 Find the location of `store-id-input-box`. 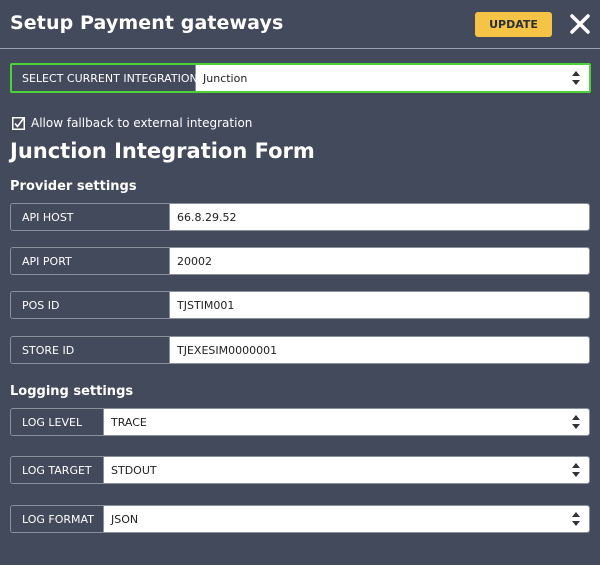

store-id-input-box is located at coordinates (379, 350).